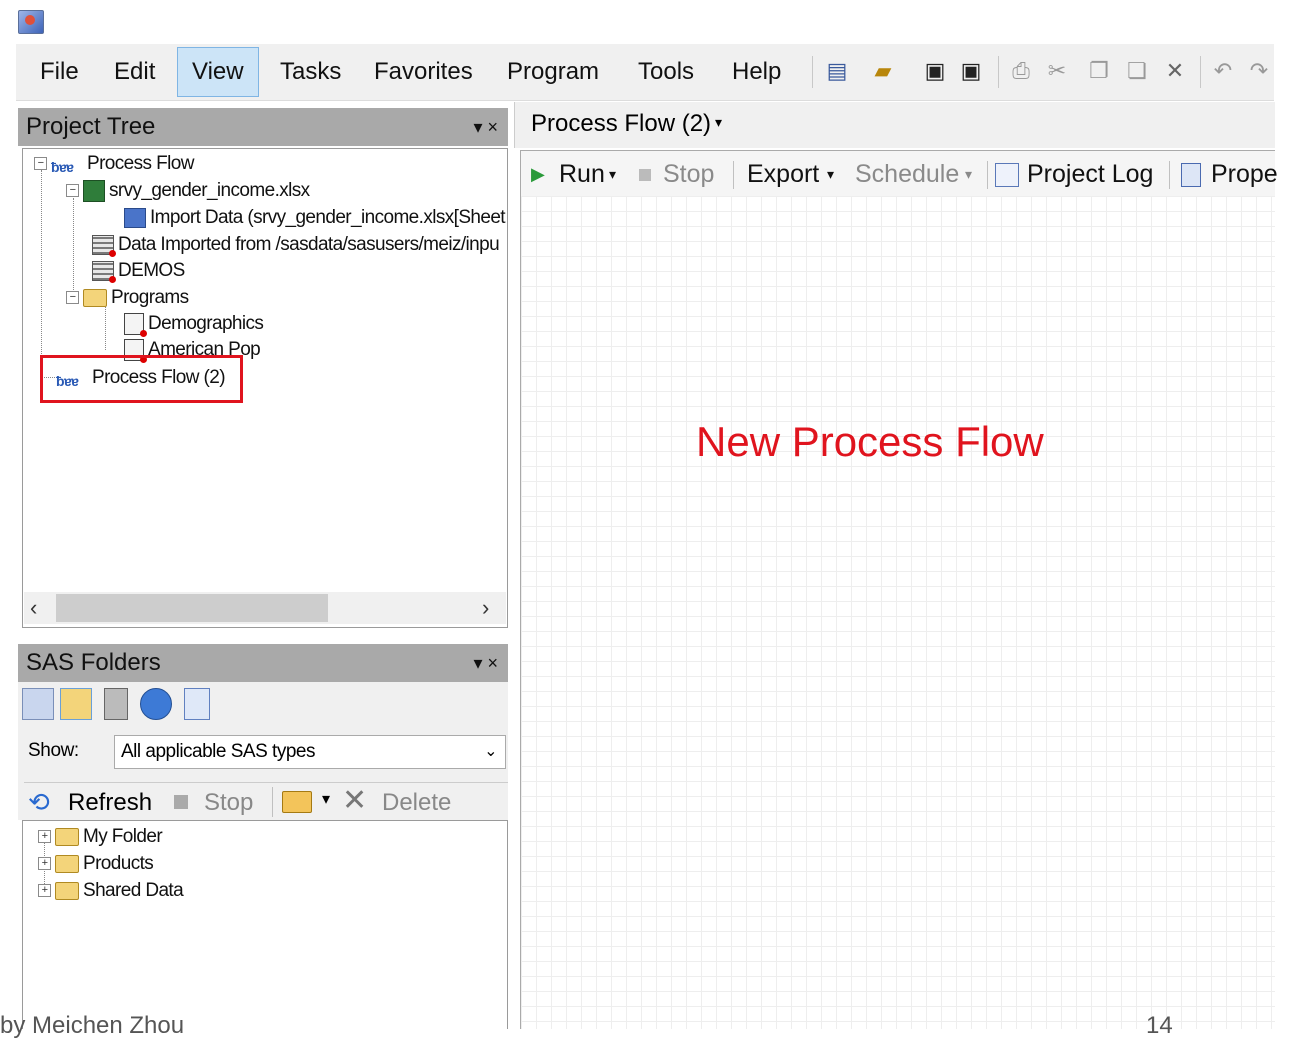 The image size is (1294, 1040). I want to click on process-flow-tab-bar: Process Flow (2) ▾, so click(894, 125).